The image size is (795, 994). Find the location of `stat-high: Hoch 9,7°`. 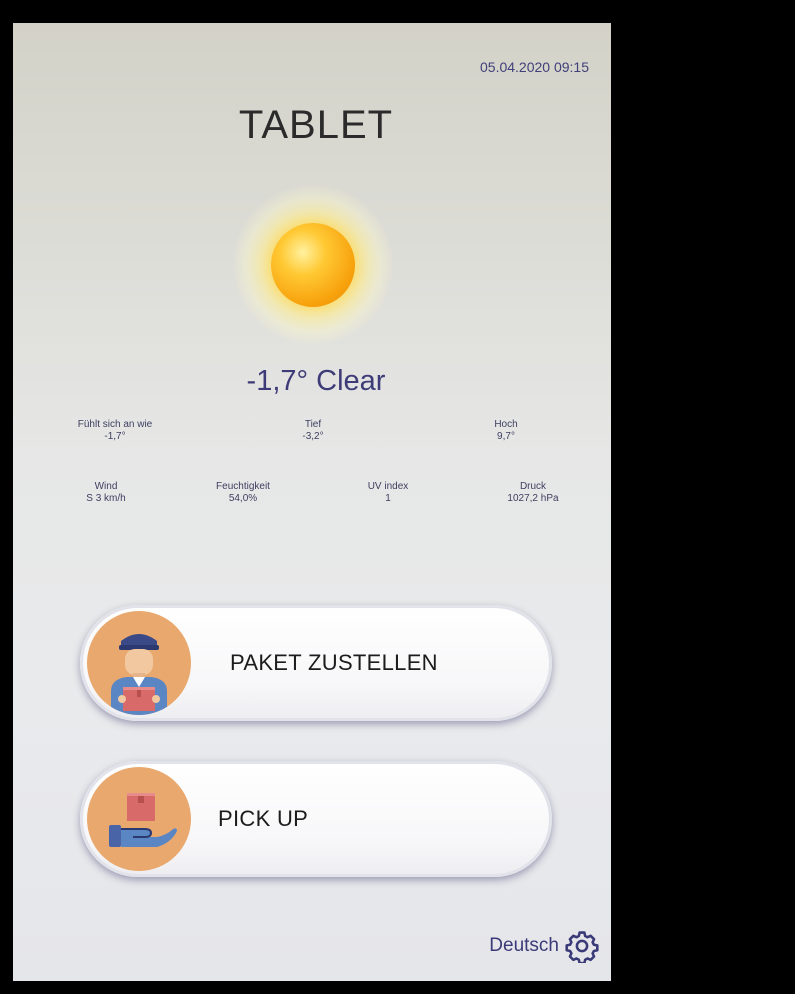

stat-high: Hoch 9,7° is located at coordinates (506, 431).